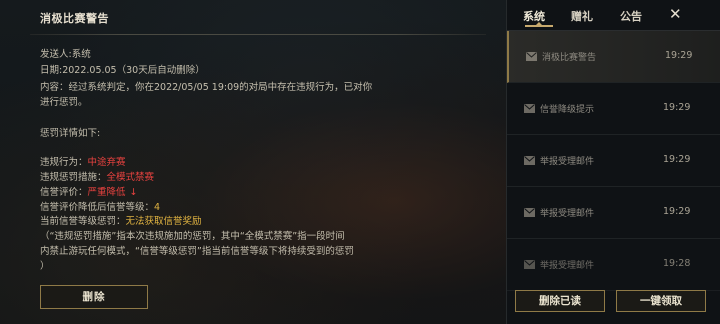 The width and height of the screenshot is (720, 324). Describe the element at coordinates (106, 162) in the screenshot. I see `violation-value: 中途弃赛` at that location.